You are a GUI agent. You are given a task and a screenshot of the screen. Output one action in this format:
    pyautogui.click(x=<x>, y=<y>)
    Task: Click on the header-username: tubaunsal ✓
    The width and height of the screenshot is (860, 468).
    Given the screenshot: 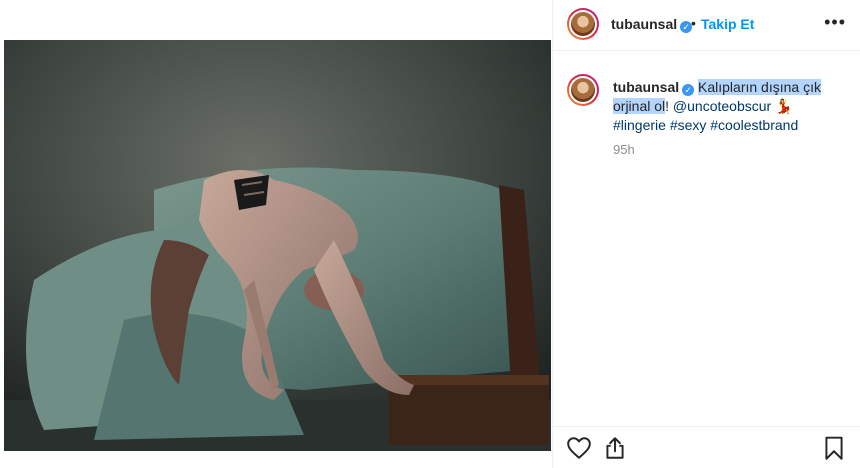 What is the action you would take?
    pyautogui.click(x=652, y=24)
    